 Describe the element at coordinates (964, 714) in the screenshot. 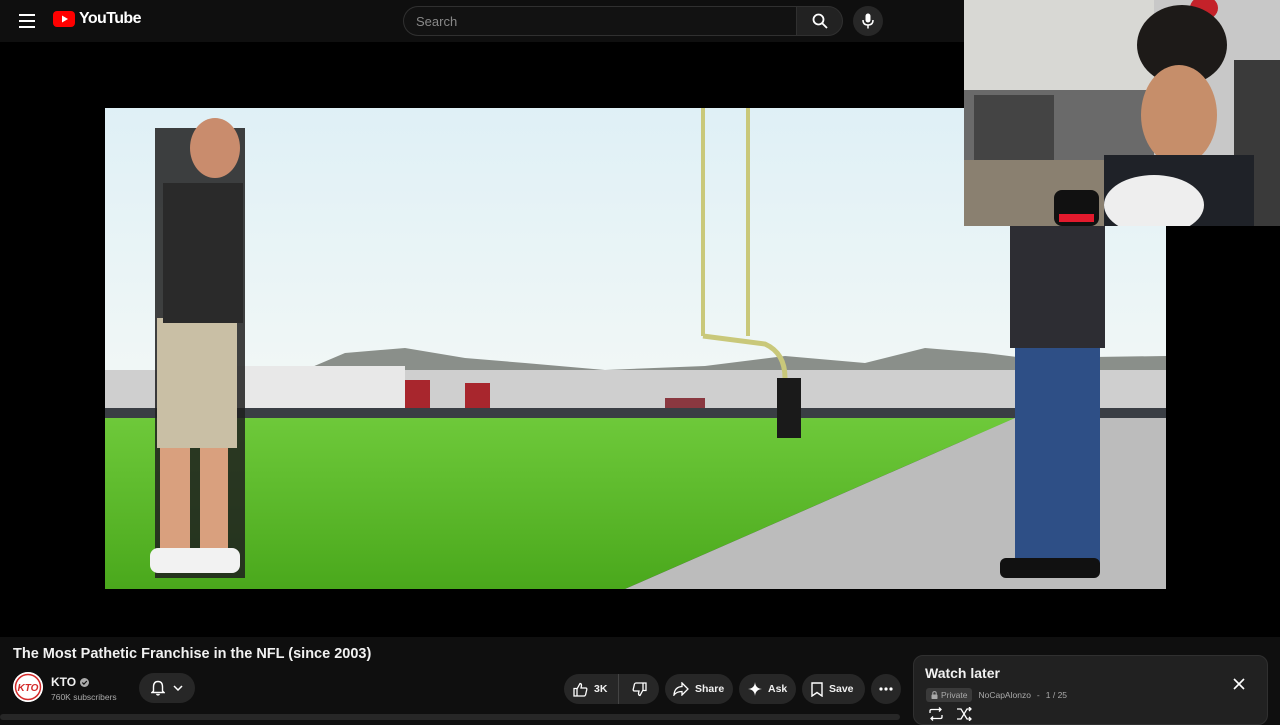

I see `shuffle-icon` at that location.